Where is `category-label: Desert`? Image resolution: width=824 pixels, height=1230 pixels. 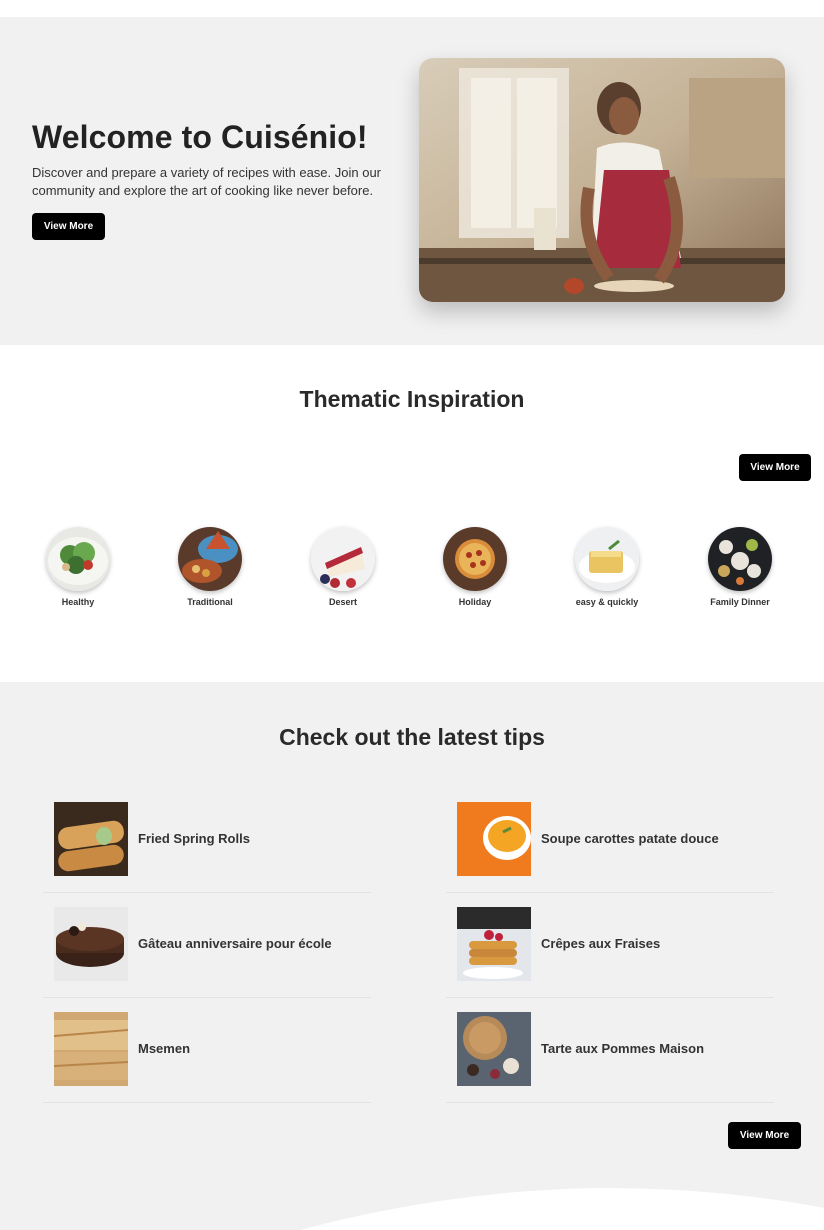 category-label: Desert is located at coordinates (342, 602).